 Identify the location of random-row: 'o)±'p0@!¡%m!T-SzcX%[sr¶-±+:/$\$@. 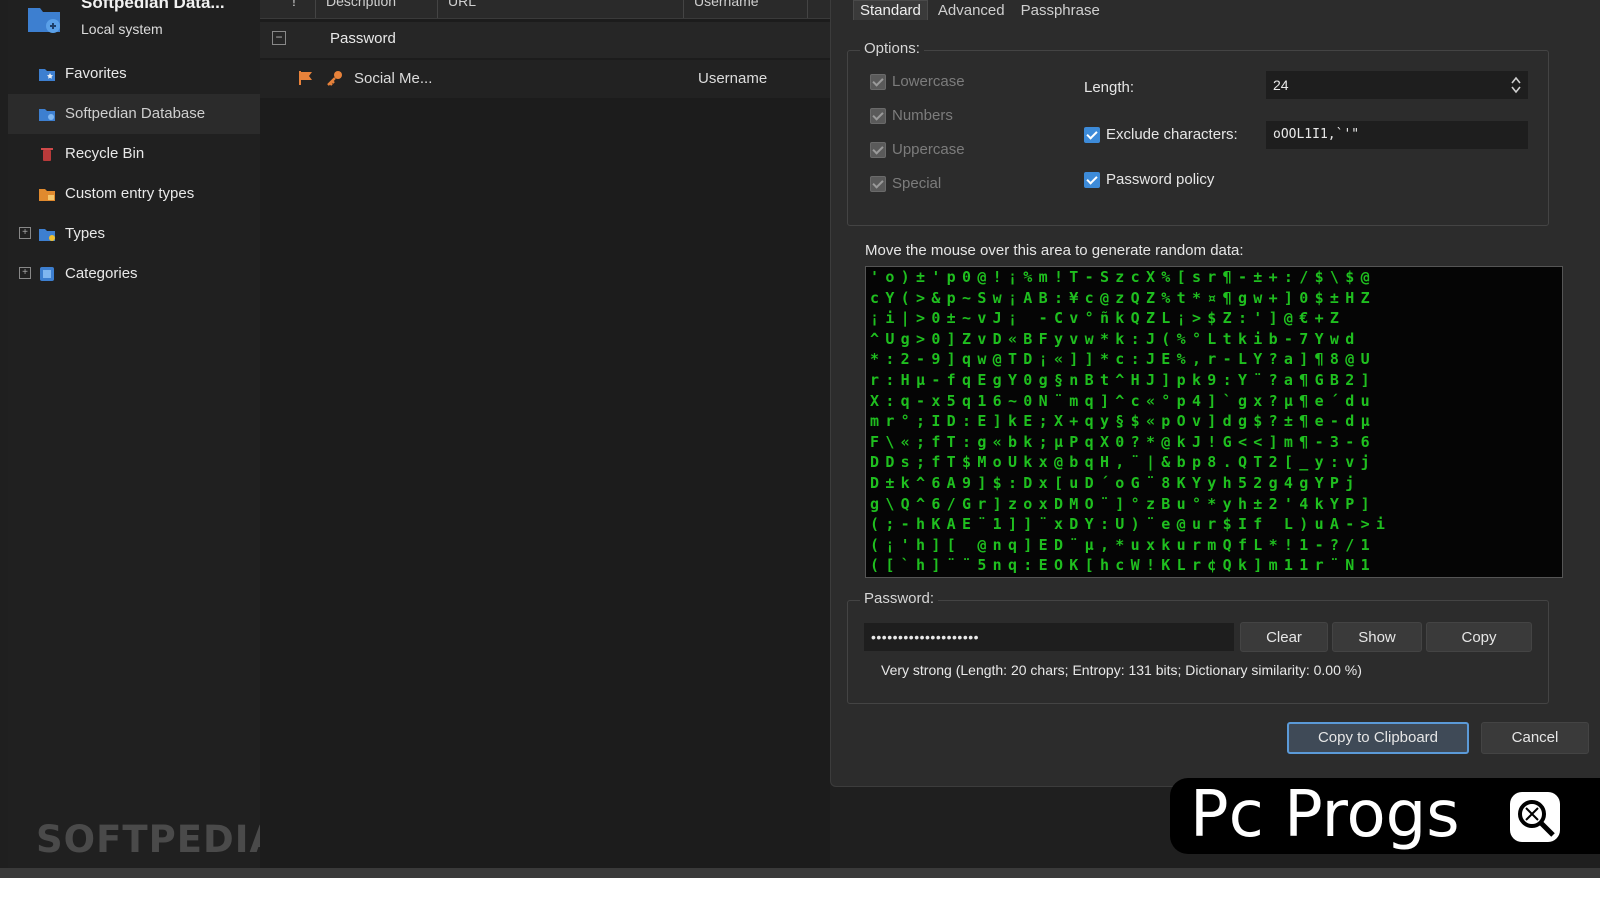
(1123, 277).